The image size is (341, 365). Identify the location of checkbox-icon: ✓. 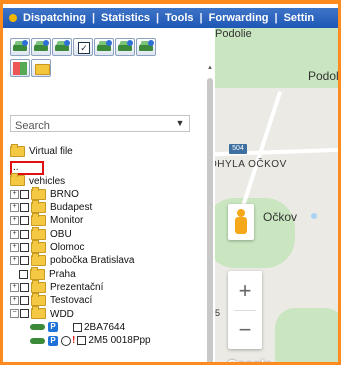
(84, 48).